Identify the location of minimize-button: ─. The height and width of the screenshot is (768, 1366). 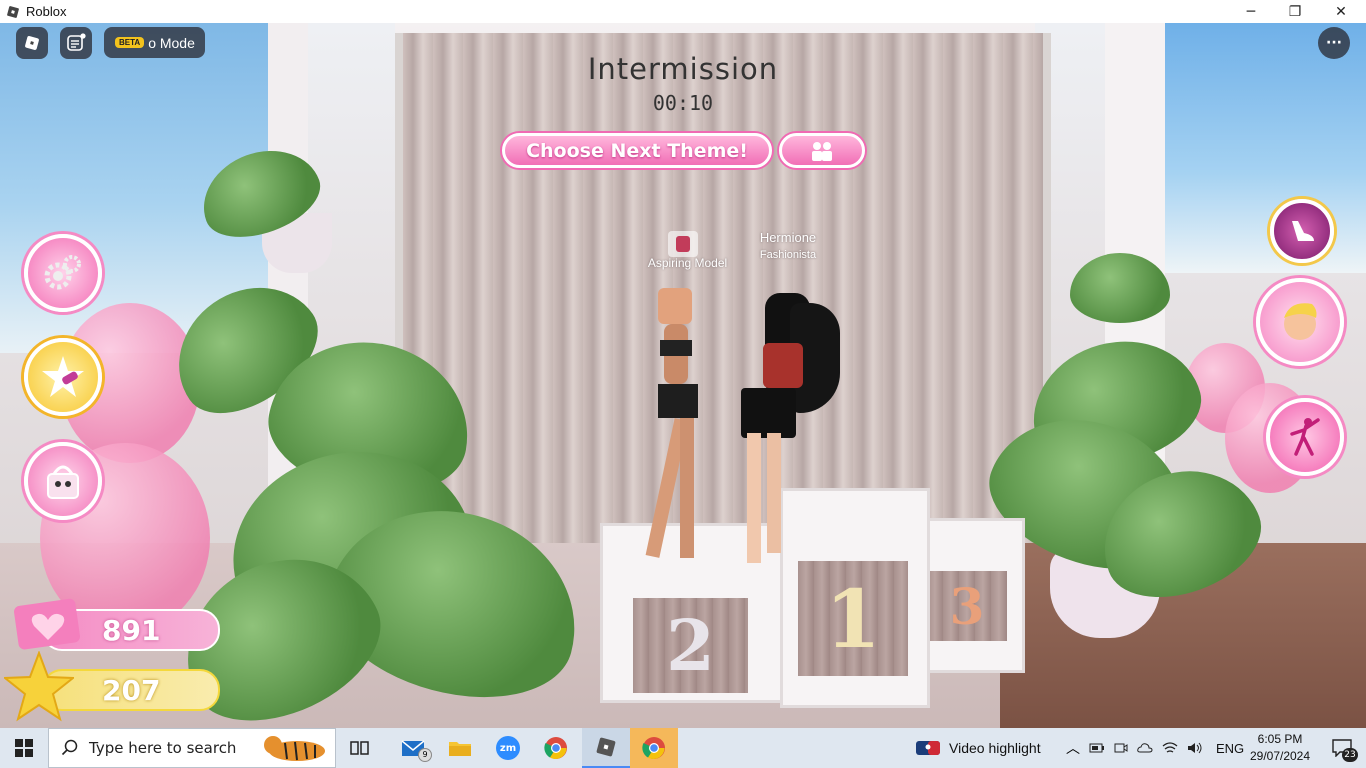
(1251, 11).